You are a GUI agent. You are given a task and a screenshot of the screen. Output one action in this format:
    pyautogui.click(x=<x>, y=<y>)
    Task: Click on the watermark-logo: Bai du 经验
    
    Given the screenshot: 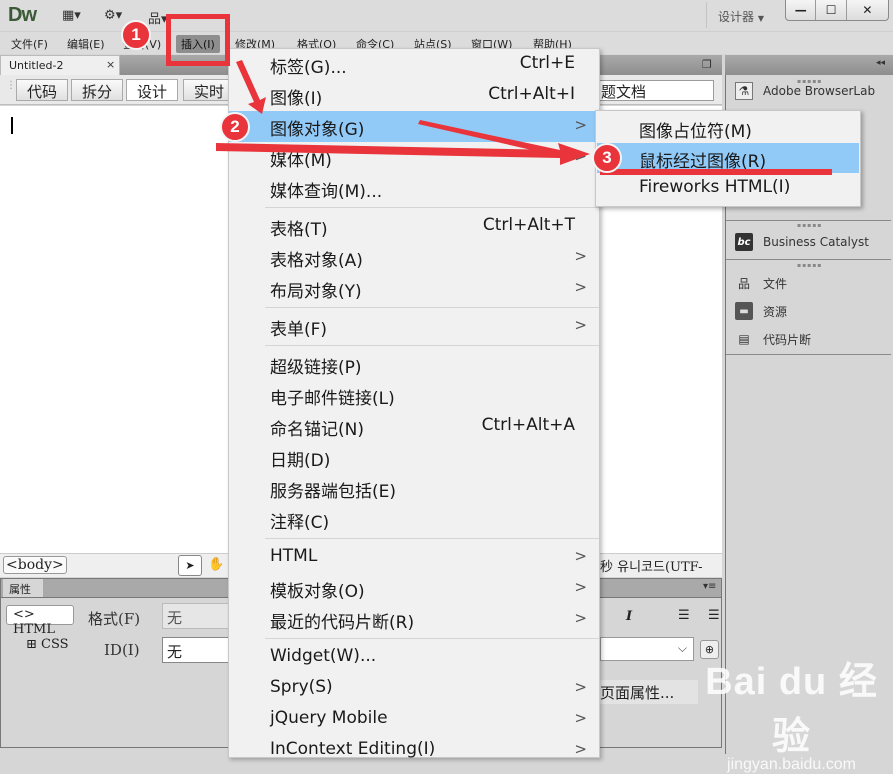 What is the action you would take?
    pyautogui.click(x=791, y=709)
    